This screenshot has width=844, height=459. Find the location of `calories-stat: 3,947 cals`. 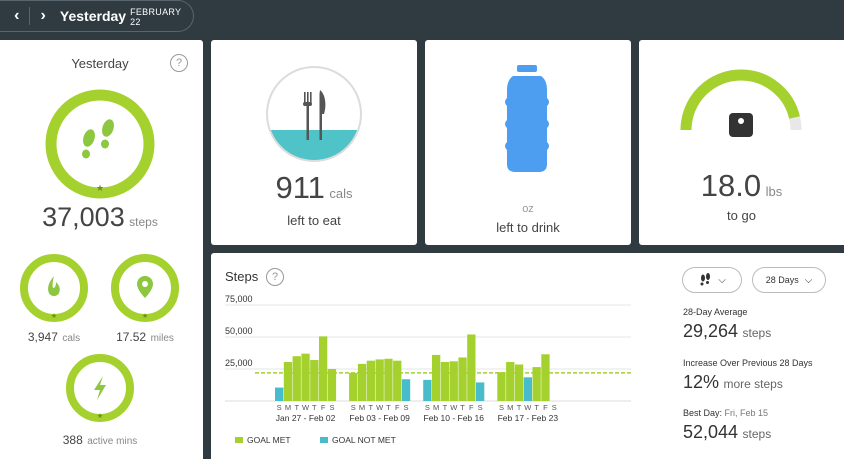

calories-stat: 3,947 cals is located at coordinates (54, 337).